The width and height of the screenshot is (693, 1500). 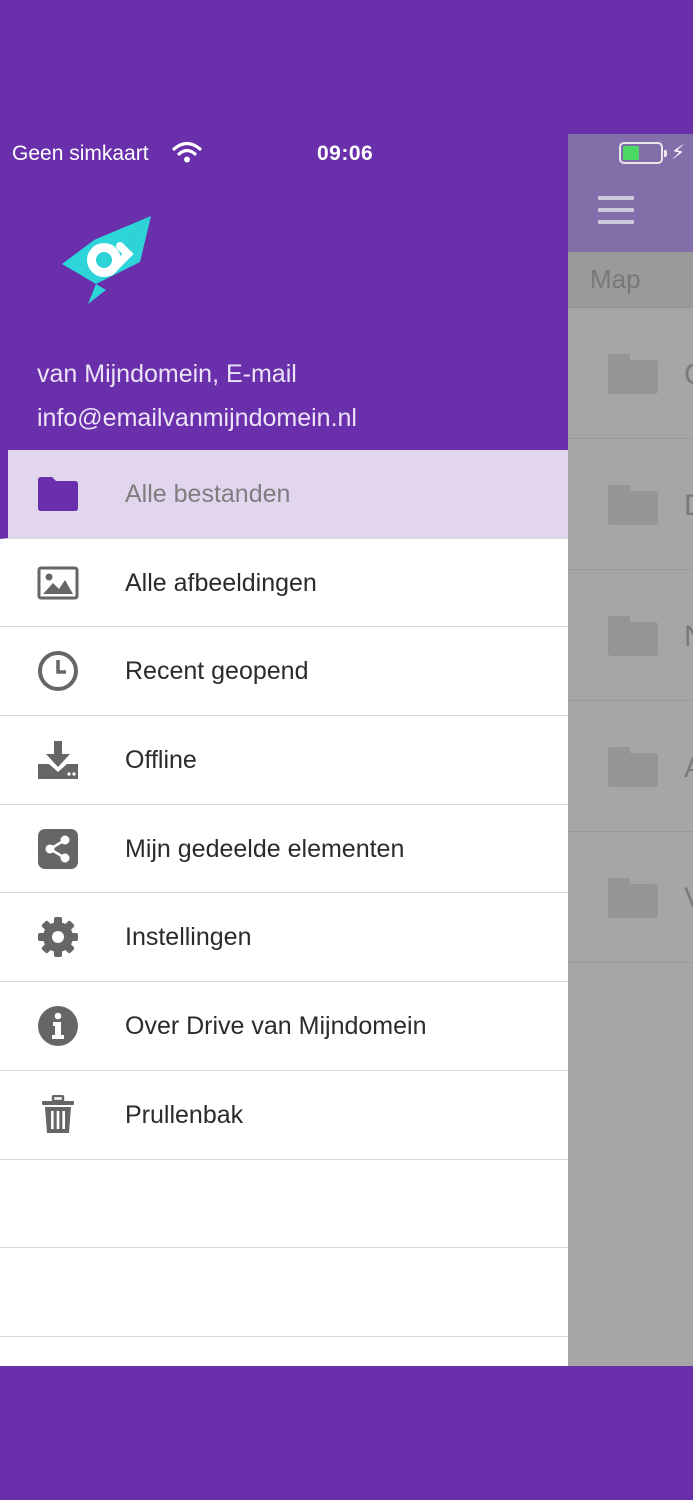 I want to click on folder-row: D, so click(x=630, y=504).